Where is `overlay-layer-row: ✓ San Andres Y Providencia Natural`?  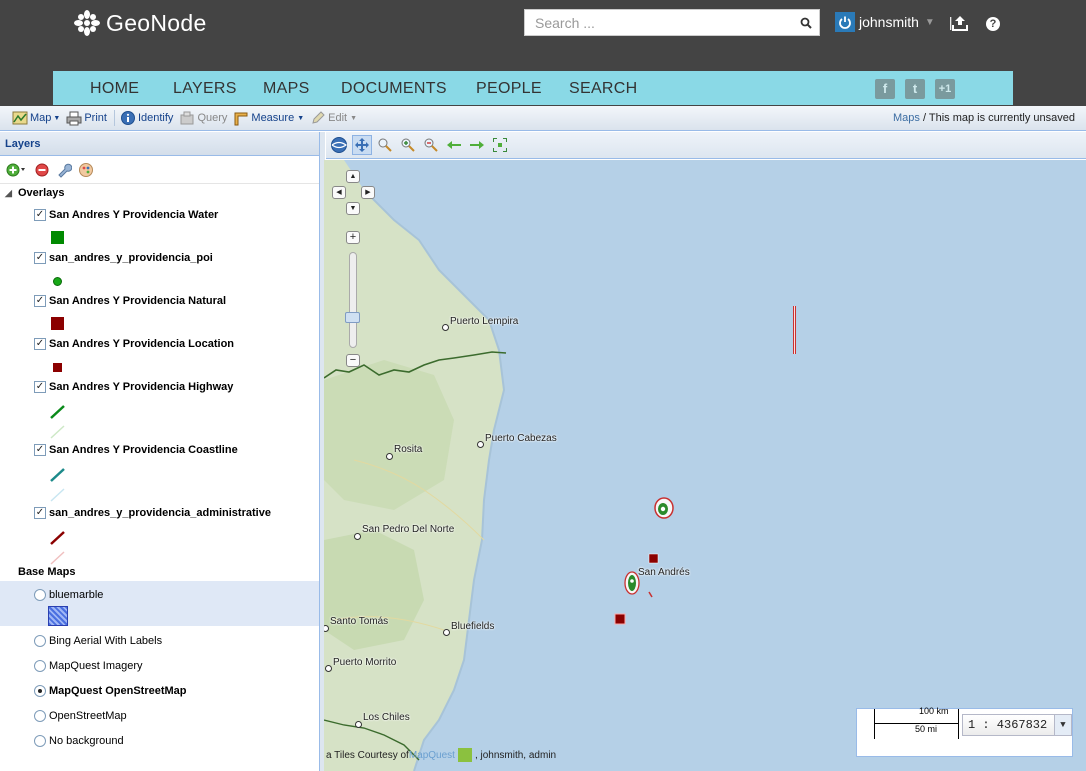
overlay-layer-row: ✓ San Andres Y Providencia Natural is located at coordinates (130, 301).